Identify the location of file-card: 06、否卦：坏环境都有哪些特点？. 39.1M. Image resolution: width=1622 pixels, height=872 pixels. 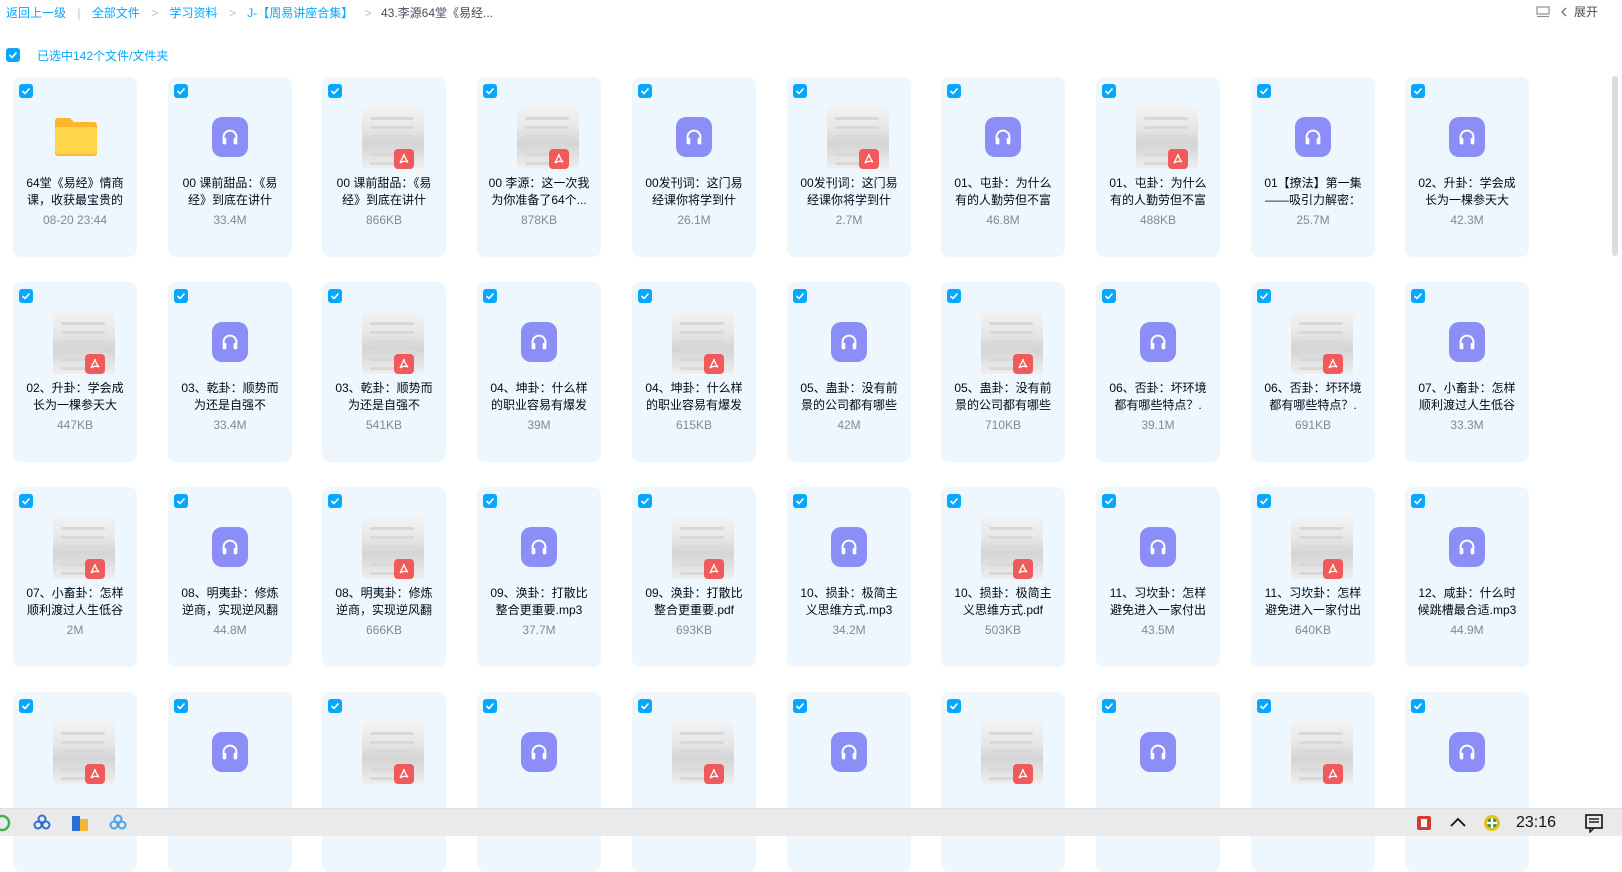
(1158, 372).